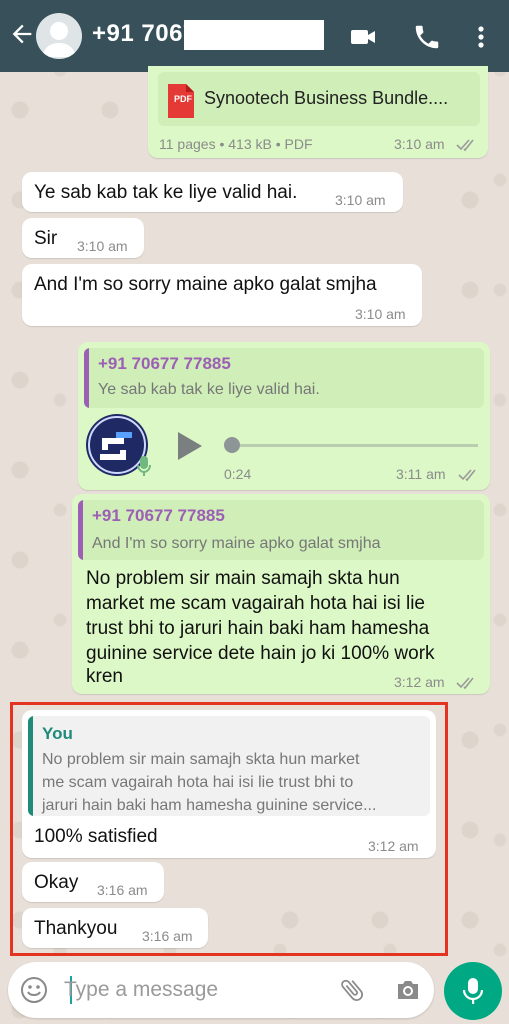  What do you see at coordinates (189, 446) in the screenshot?
I see `play-icon` at bounding box center [189, 446].